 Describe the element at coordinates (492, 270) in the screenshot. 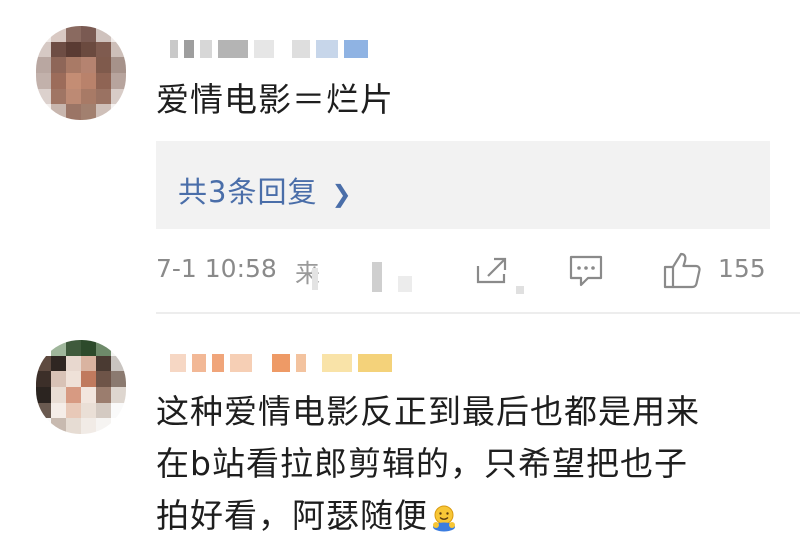

I see `share-icon` at that location.